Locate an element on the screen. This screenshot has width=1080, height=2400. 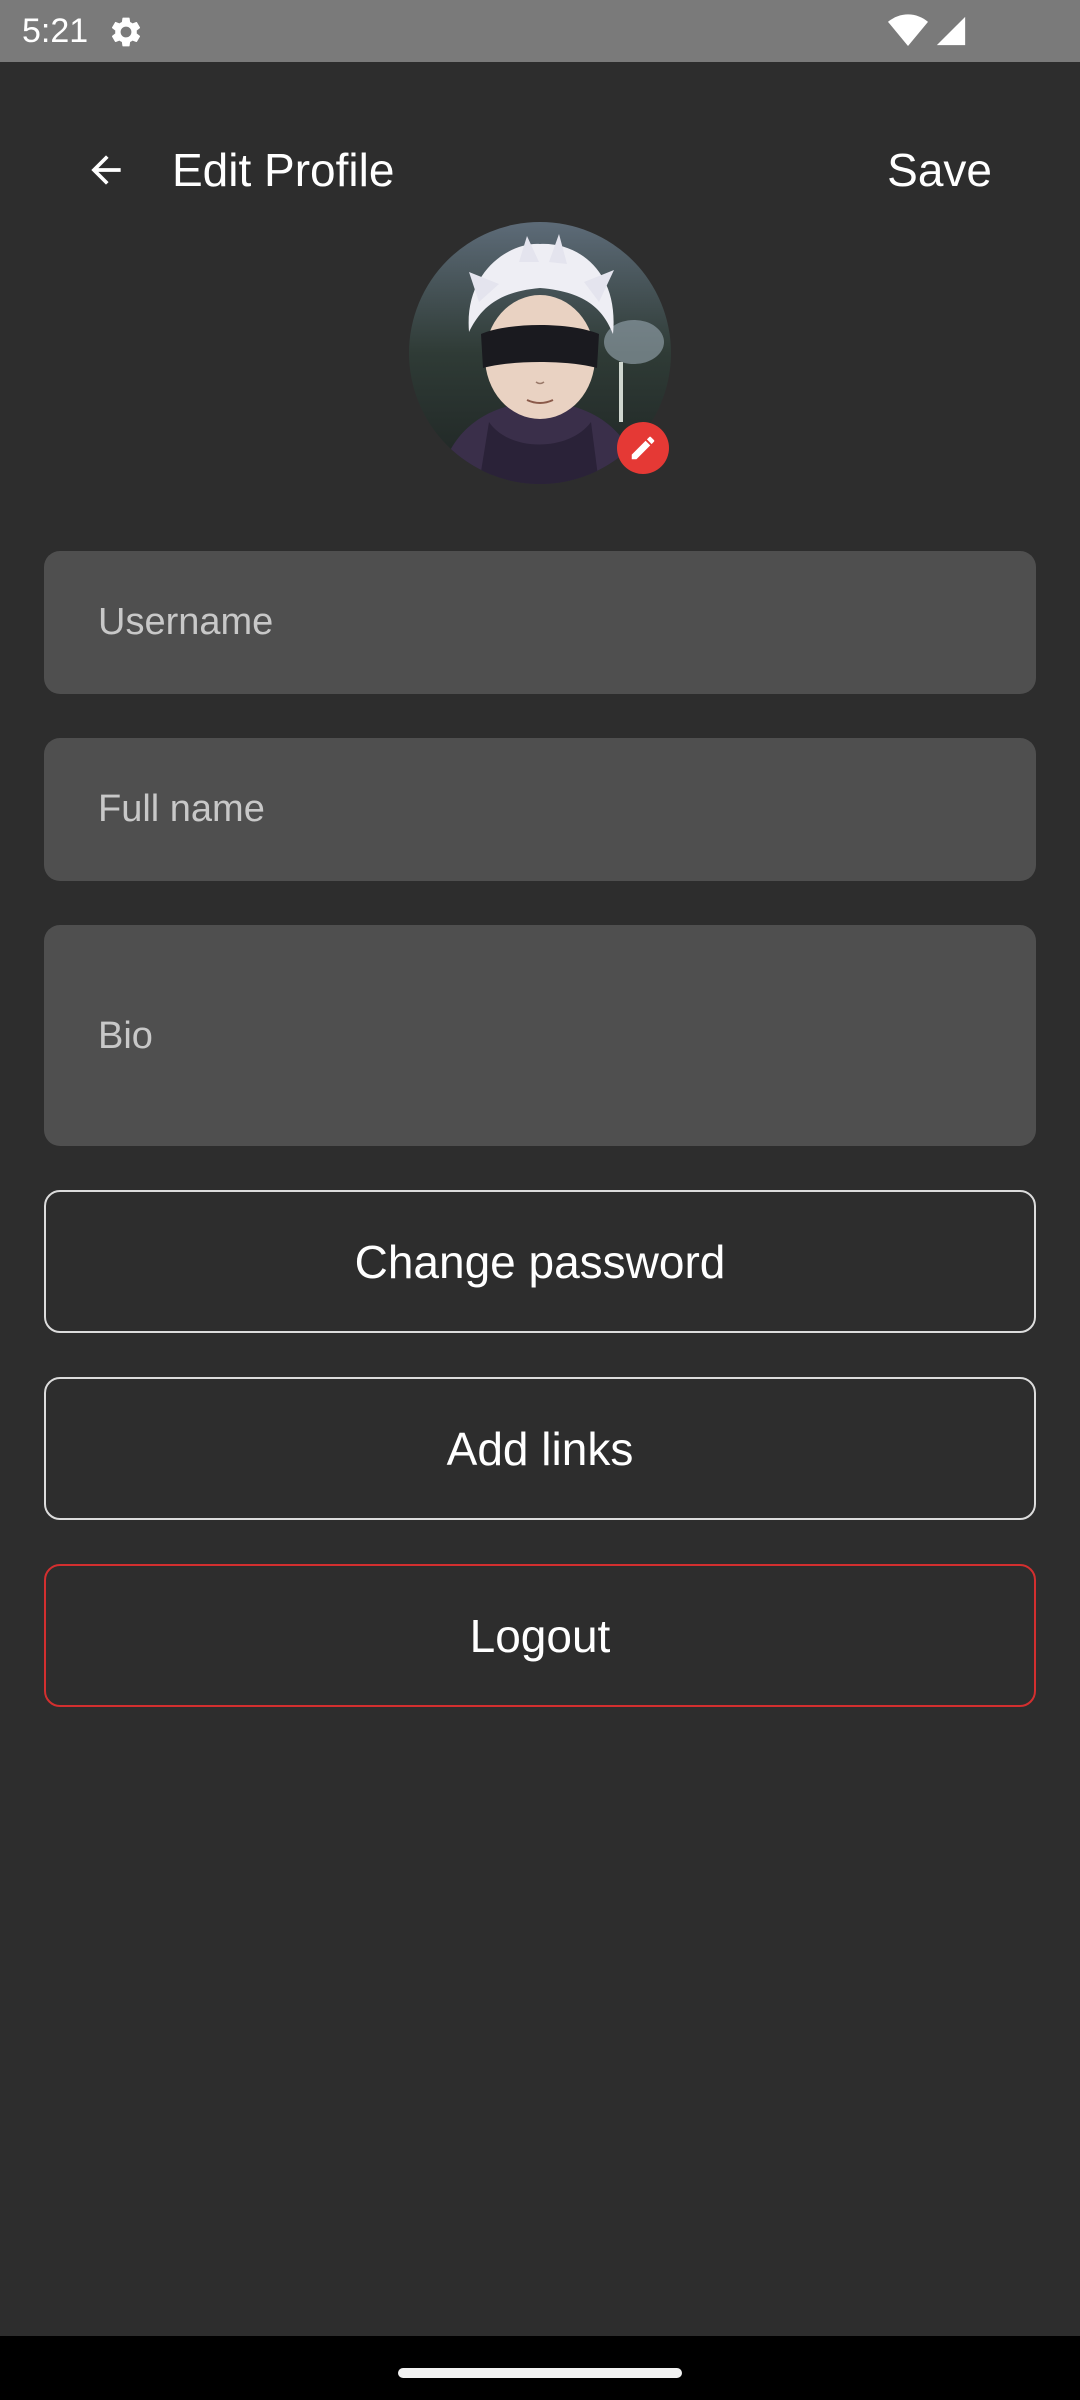
back-button is located at coordinates (106, 170).